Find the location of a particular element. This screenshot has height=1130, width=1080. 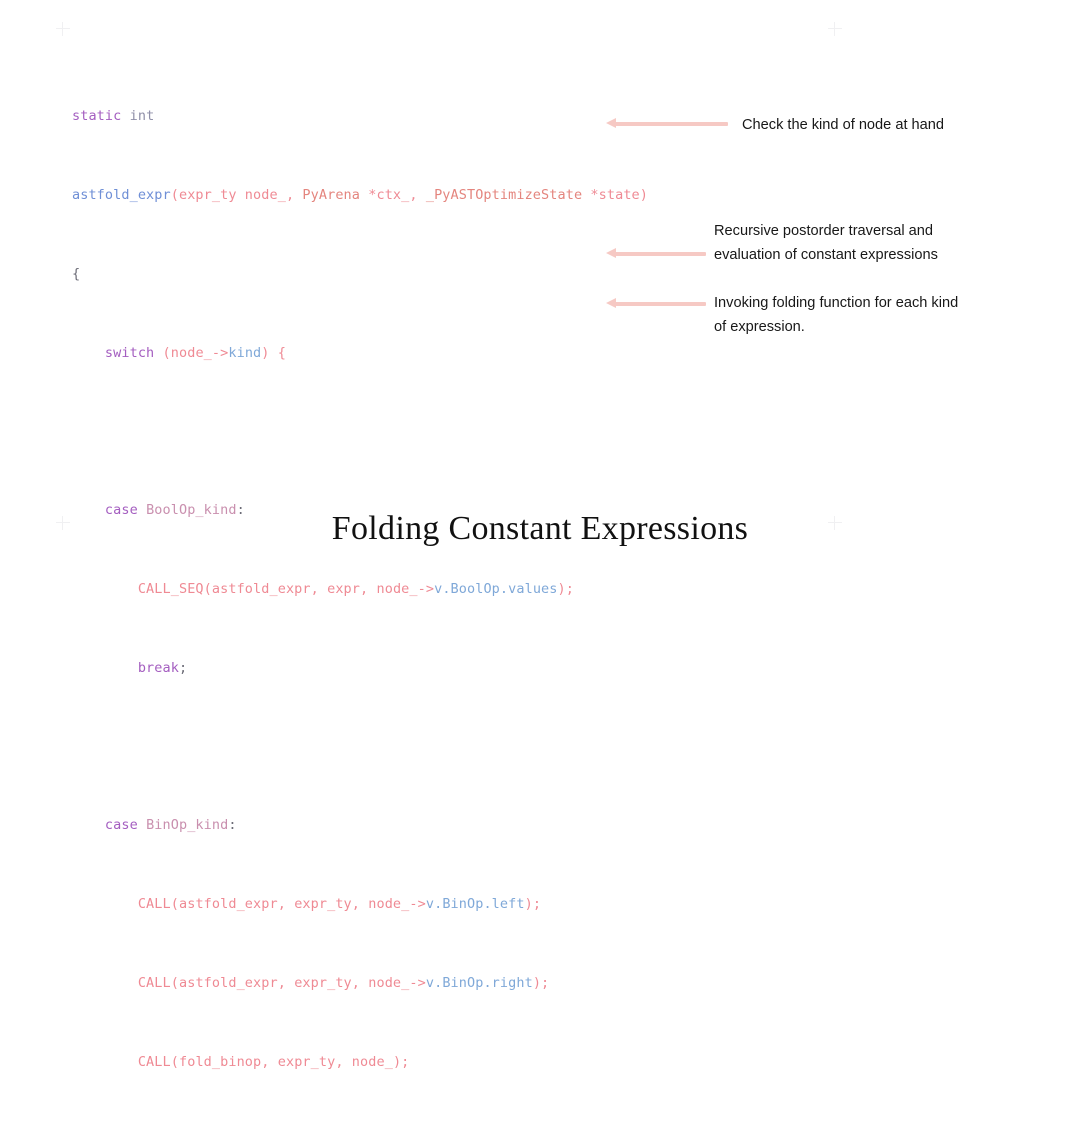

slide-guide-mark-top-right is located at coordinates (835, 29).